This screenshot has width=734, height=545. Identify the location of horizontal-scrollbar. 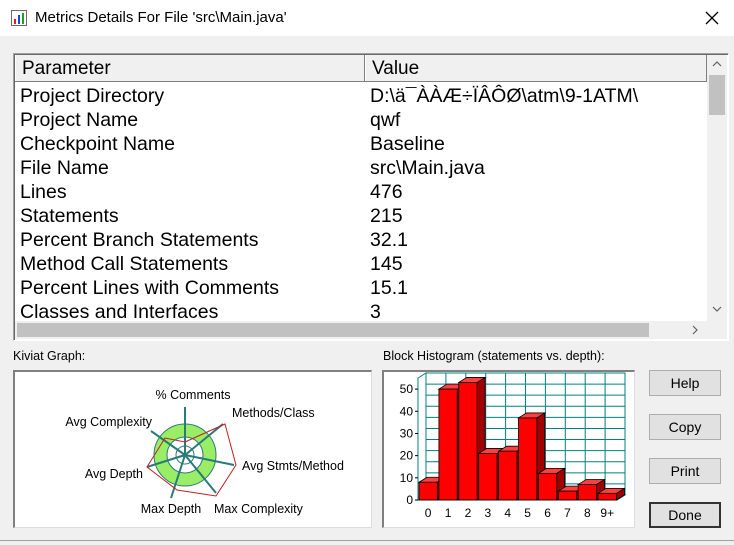
(361, 330).